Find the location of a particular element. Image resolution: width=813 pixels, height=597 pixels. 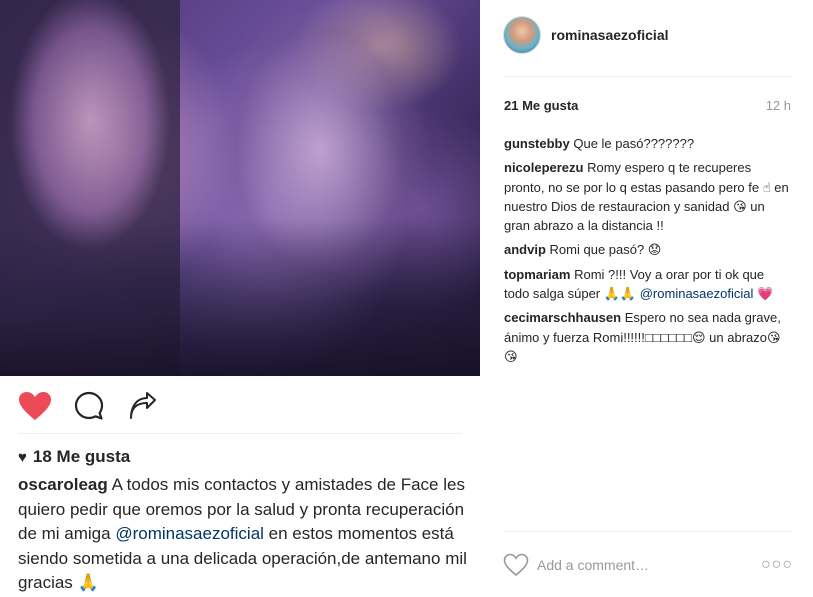

comment-mention: @rominasaezoficial is located at coordinates (697, 293).